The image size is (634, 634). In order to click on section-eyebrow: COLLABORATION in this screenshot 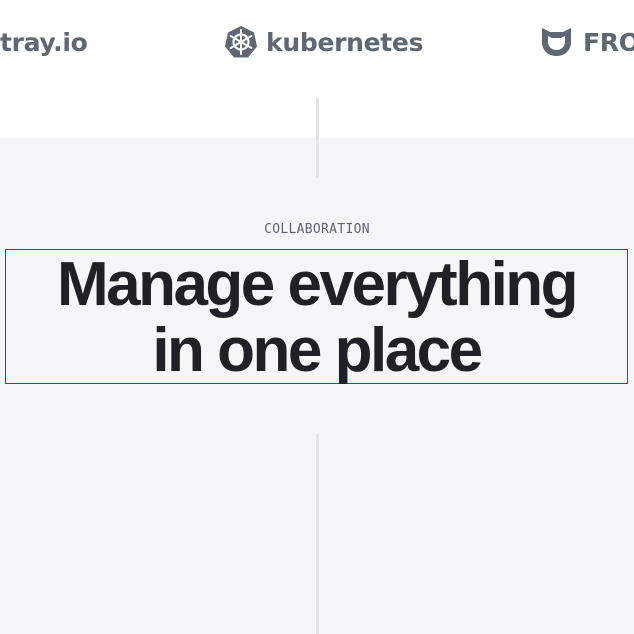, I will do `click(317, 229)`.